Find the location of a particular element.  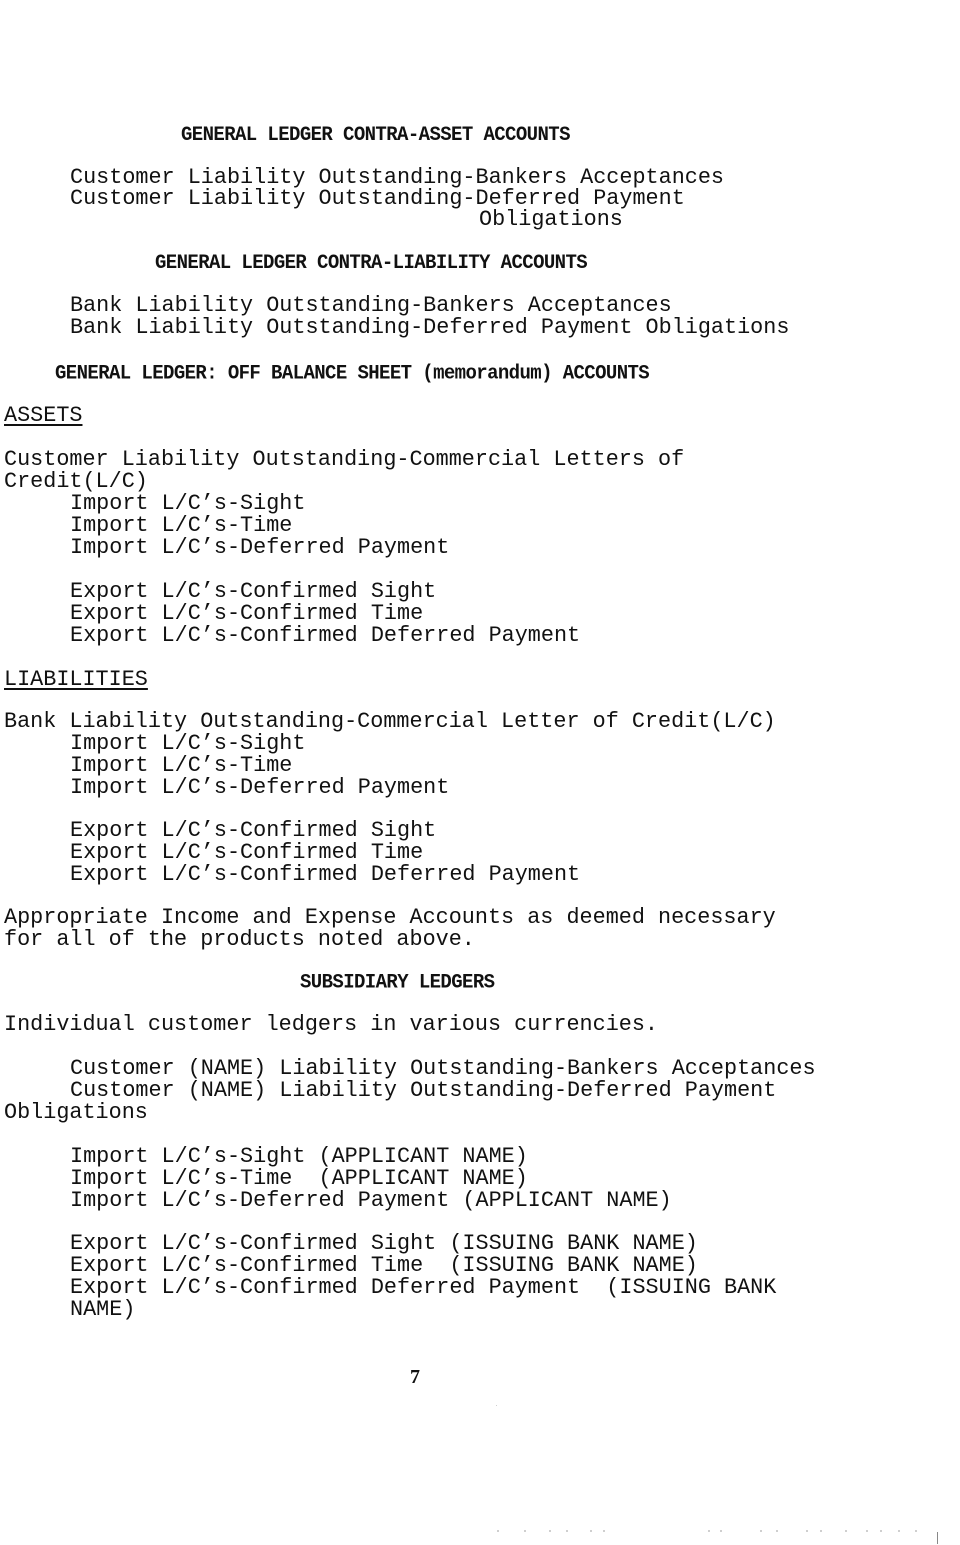

liabilities-export-item: Export L/C’s-Confirmed Sight is located at coordinates (253, 830).